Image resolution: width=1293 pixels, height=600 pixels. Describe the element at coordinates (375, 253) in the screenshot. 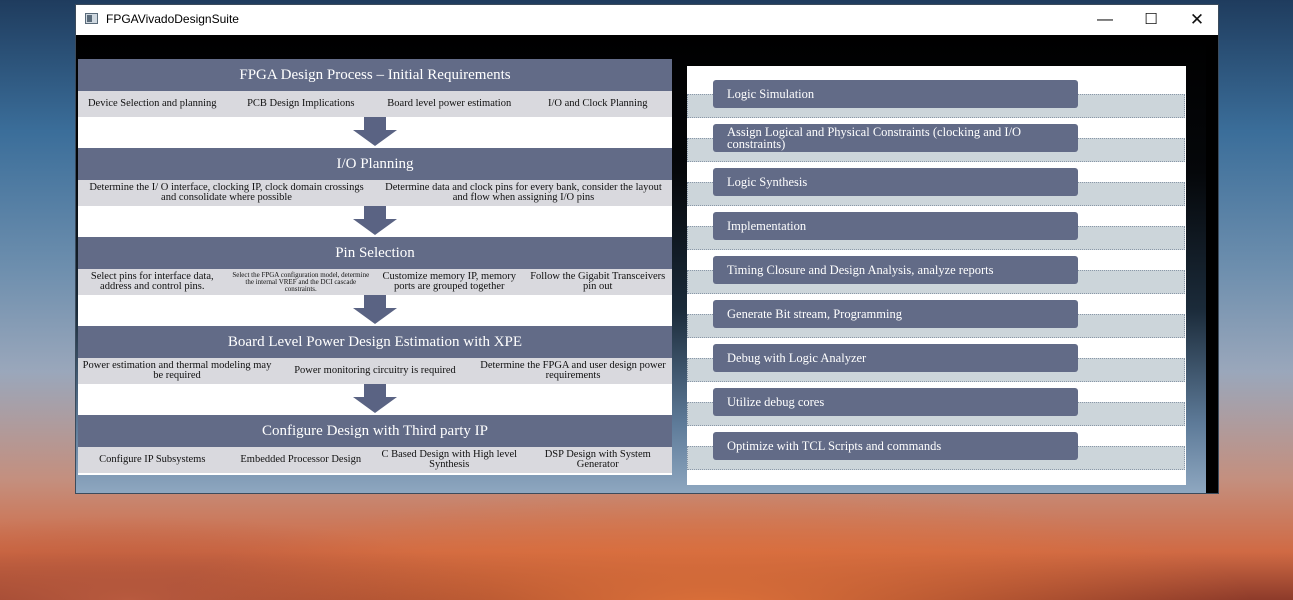

I see `stage-title: Pin Selection` at that location.